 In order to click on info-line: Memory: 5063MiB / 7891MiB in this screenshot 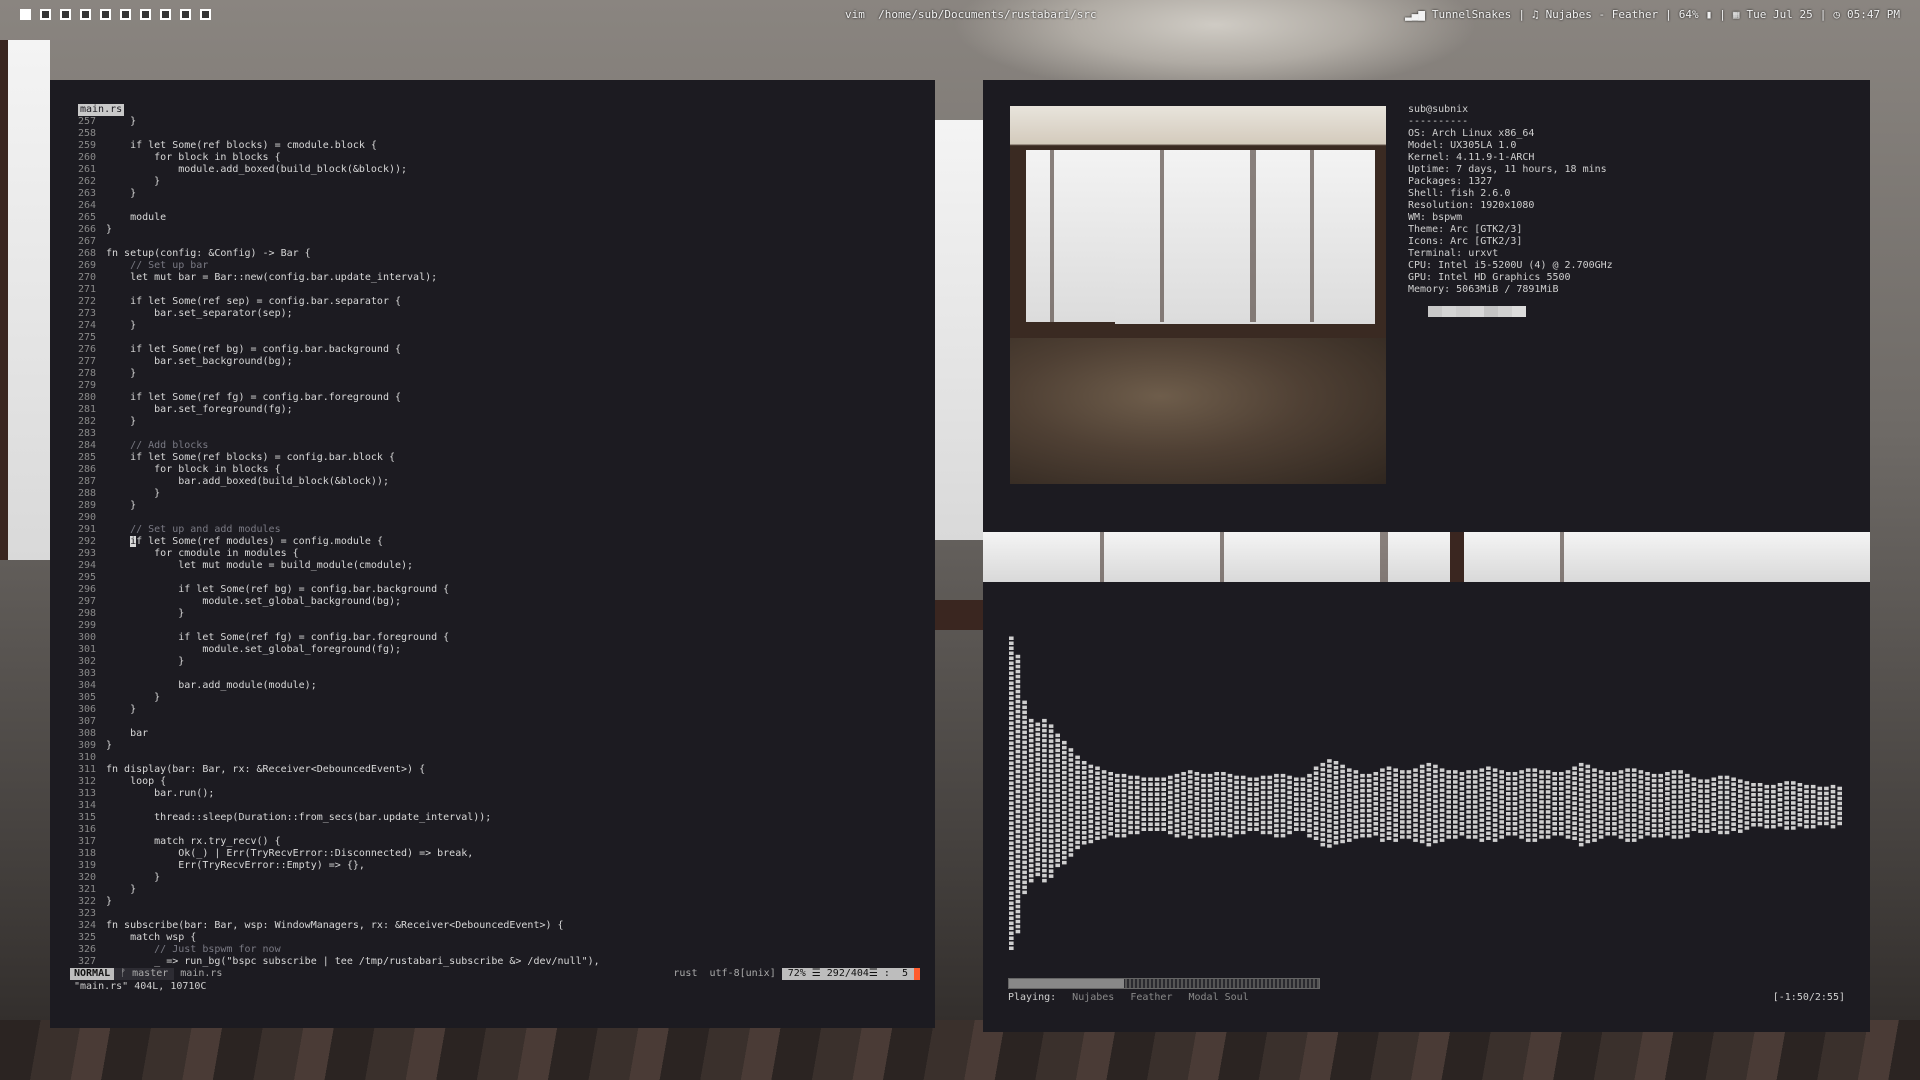, I will do `click(1483, 289)`.